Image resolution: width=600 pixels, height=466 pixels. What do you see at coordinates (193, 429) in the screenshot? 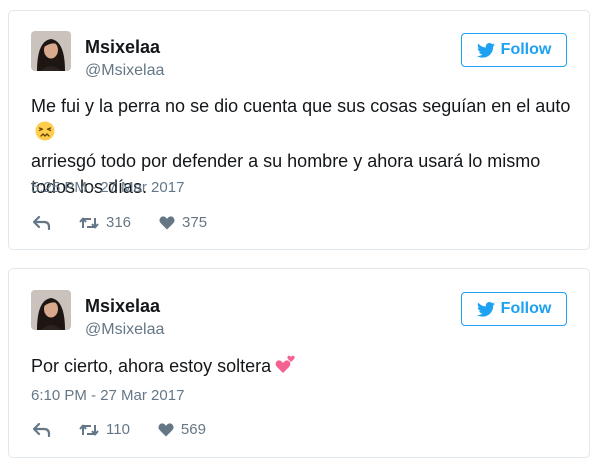
I see `like-count: 569` at bounding box center [193, 429].